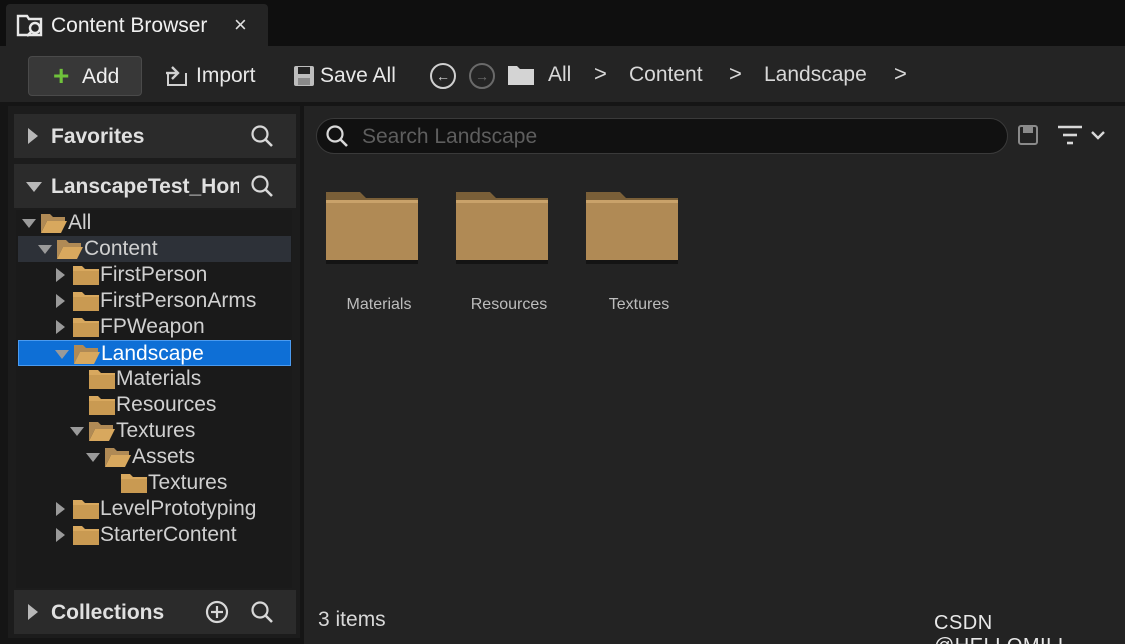 This screenshot has height=644, width=1125. I want to click on asset-tile: Textures, so click(624, 255).